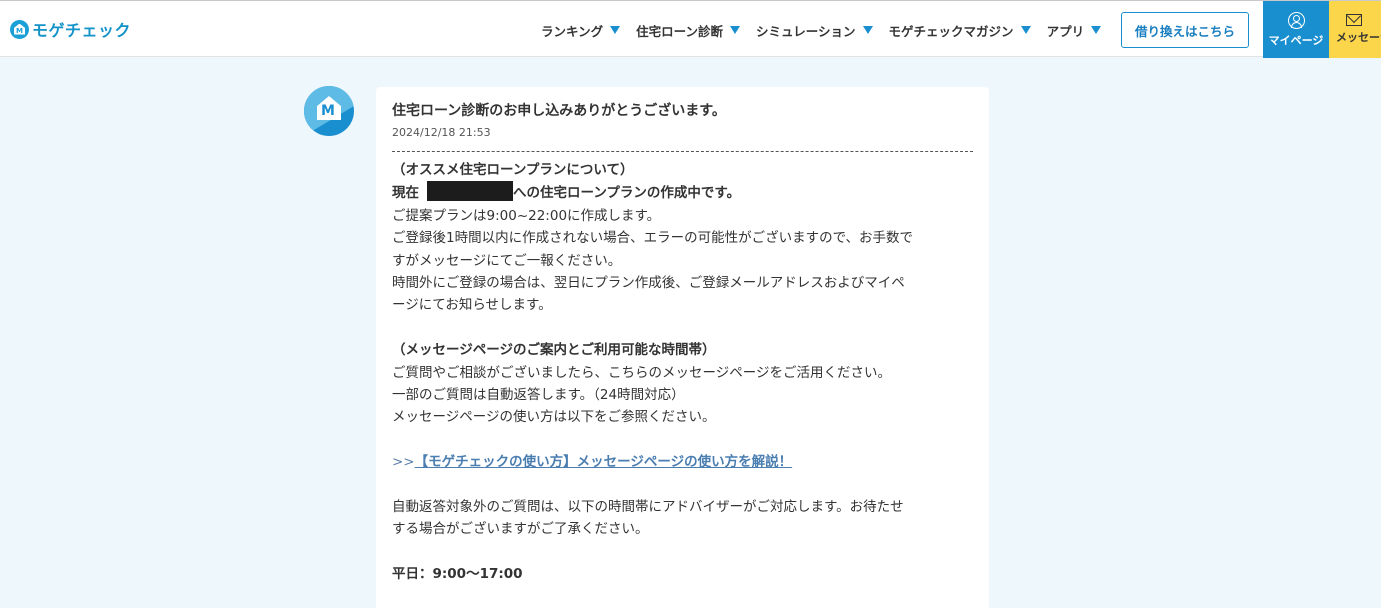  Describe the element at coordinates (648, 507) in the screenshot. I see `body-line: 自動返答対象外のご質問は、以下の時間帯にアドバイザーがご対応します。お待たせ` at that location.